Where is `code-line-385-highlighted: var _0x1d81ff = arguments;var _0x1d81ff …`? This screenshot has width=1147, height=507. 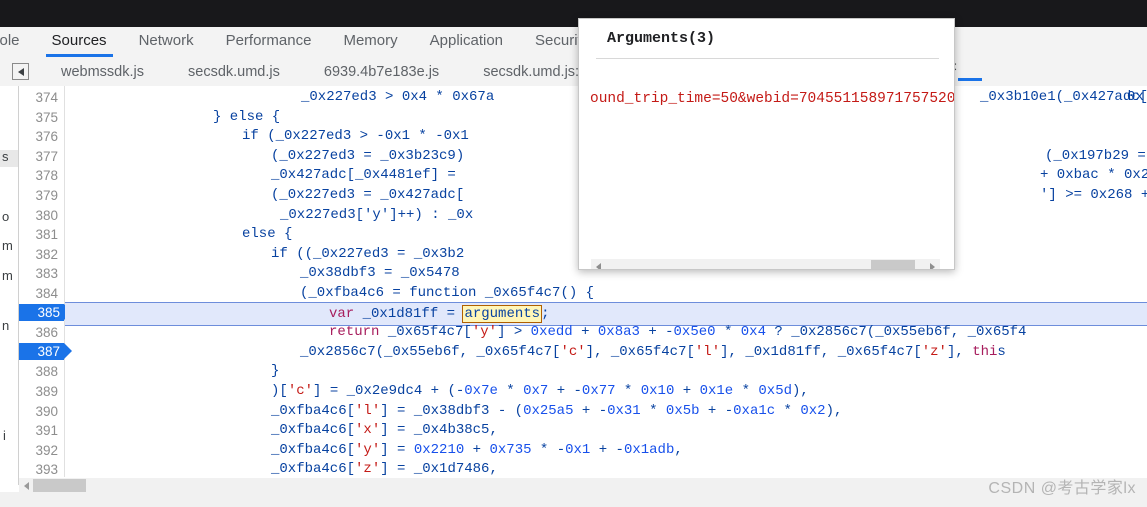 code-line-385-highlighted: var _0x1d81ff = arguments;var _0x1d81ff … is located at coordinates (606, 314).